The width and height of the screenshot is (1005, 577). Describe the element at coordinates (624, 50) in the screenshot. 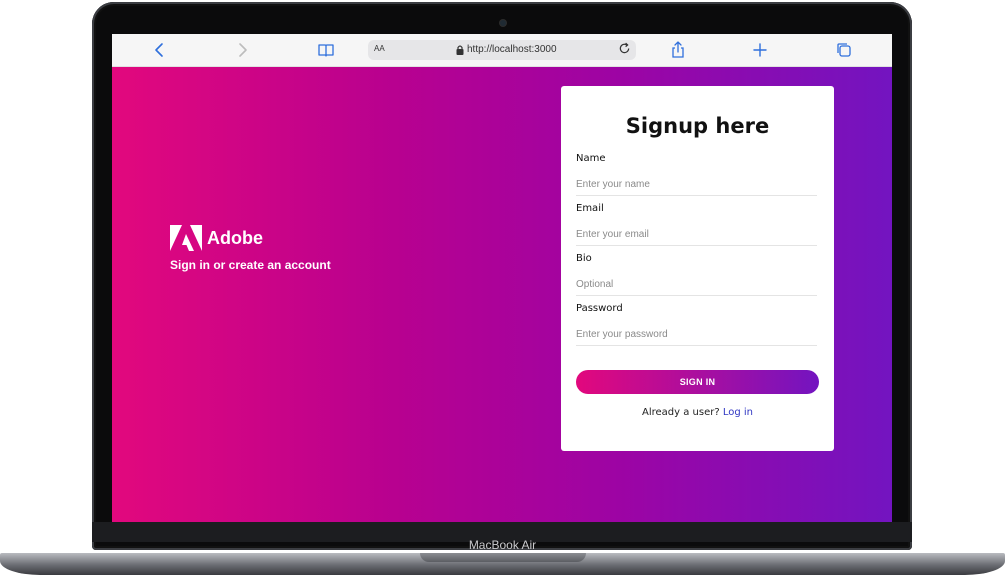

I see `reload-icon` at that location.